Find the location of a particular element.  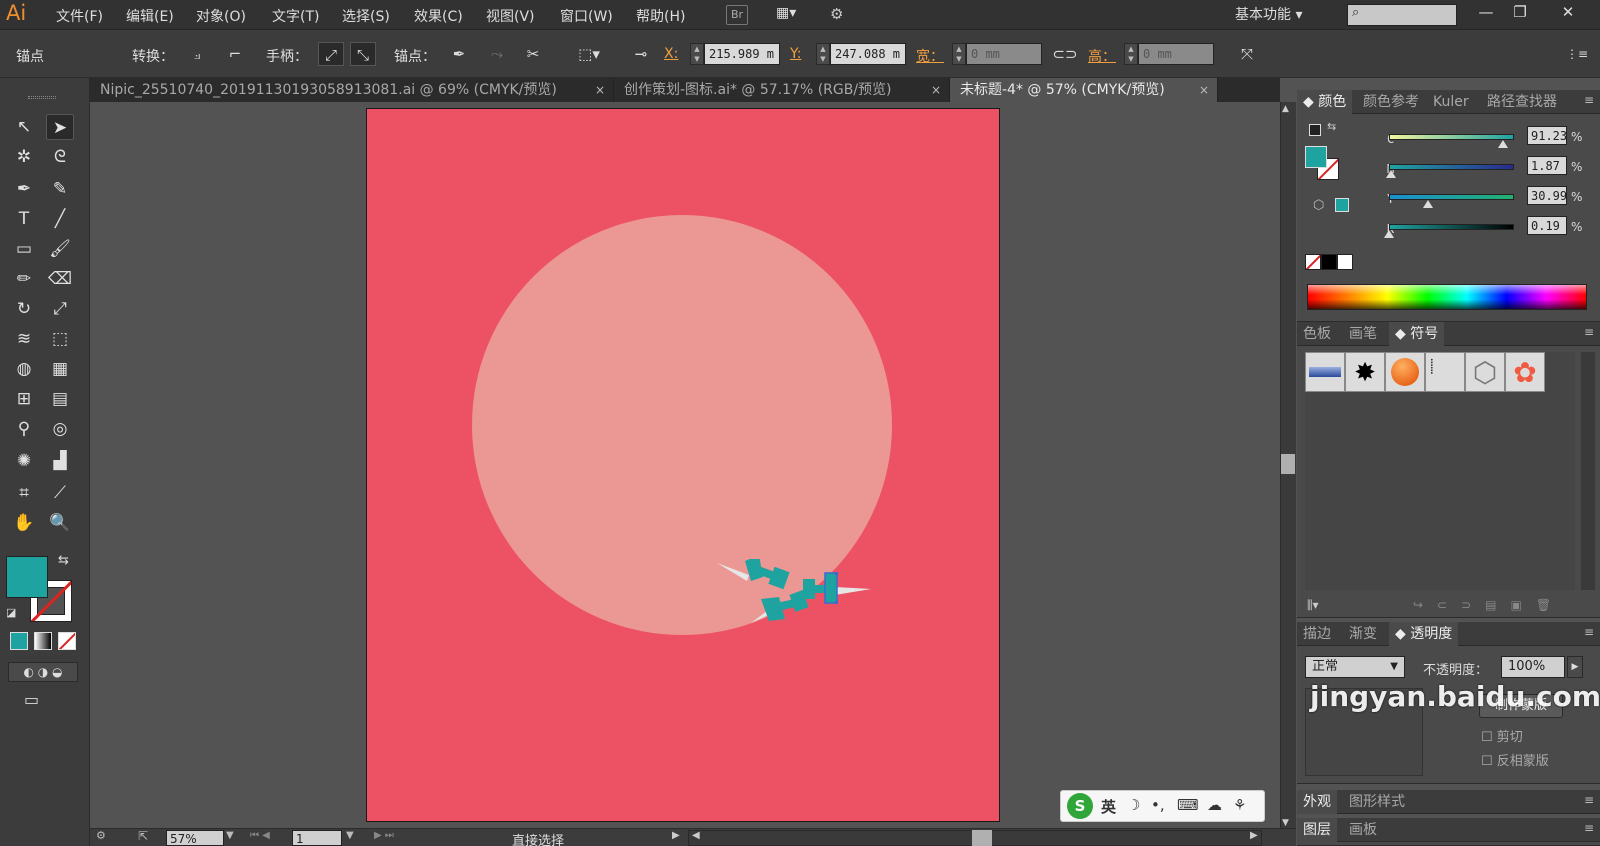

ime-tools-icon: ⚘ is located at coordinates (1239, 805).